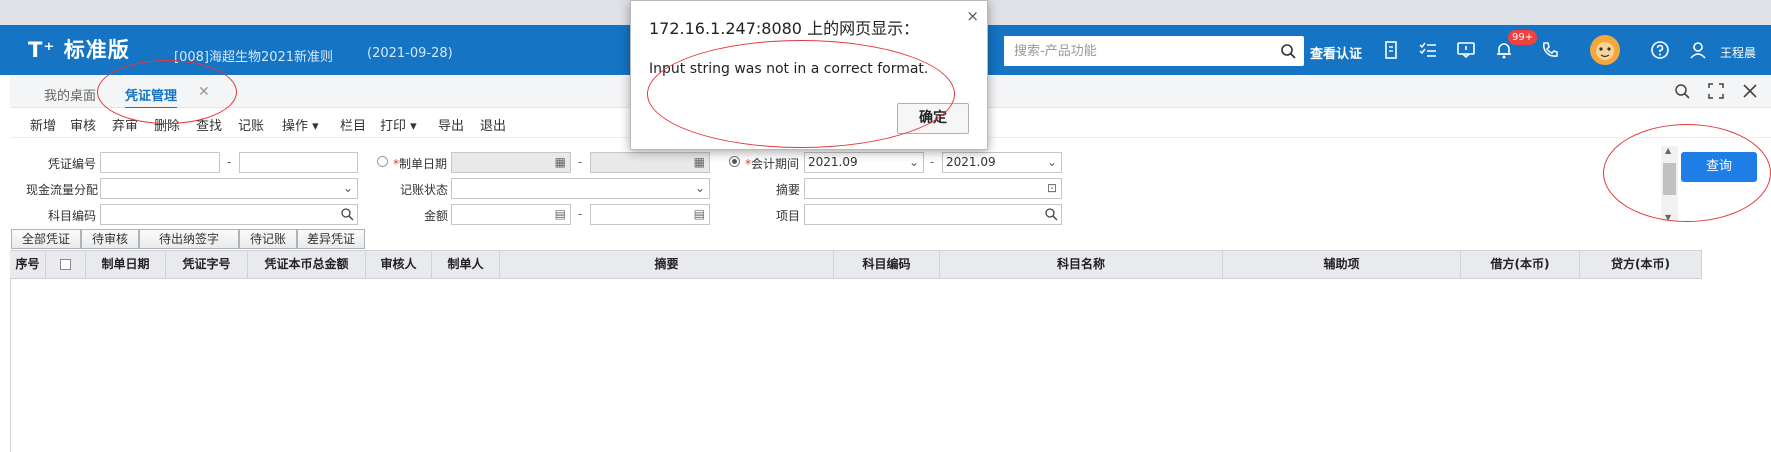 Image resolution: width=1771 pixels, height=452 pixels. Describe the element at coordinates (399, 264) in the screenshot. I see `col-auditor: 审核人` at that location.